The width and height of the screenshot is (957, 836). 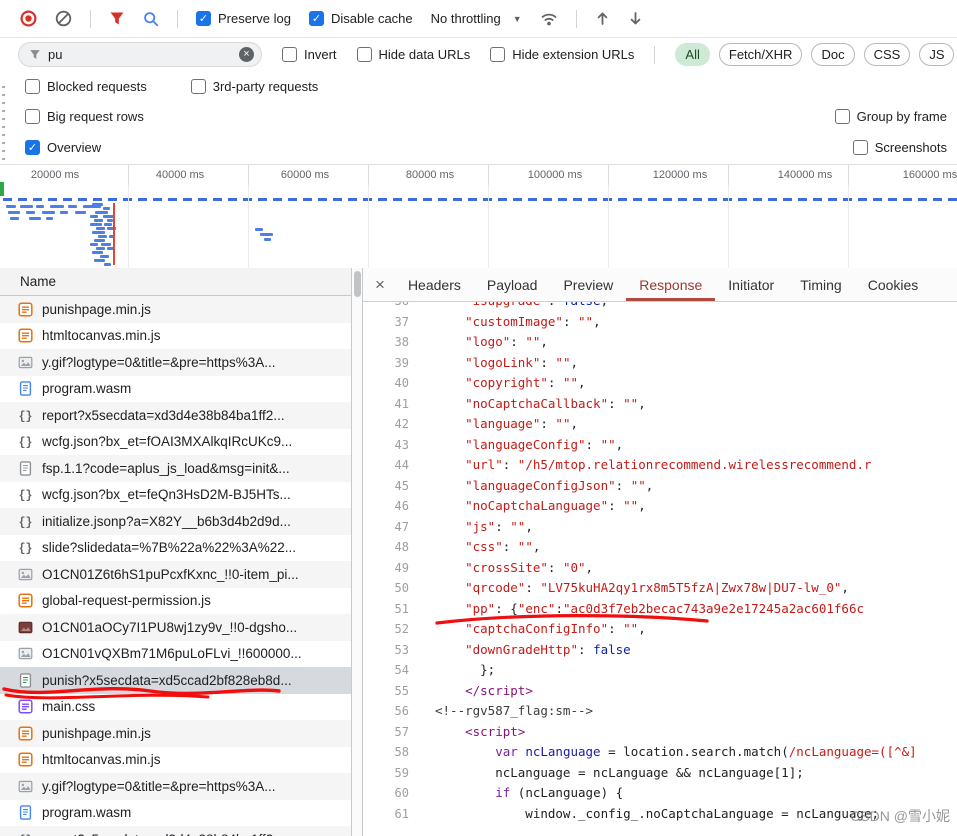 I want to click on preserve-log-checkbox: ✓ Preserve log, so click(x=243, y=18).